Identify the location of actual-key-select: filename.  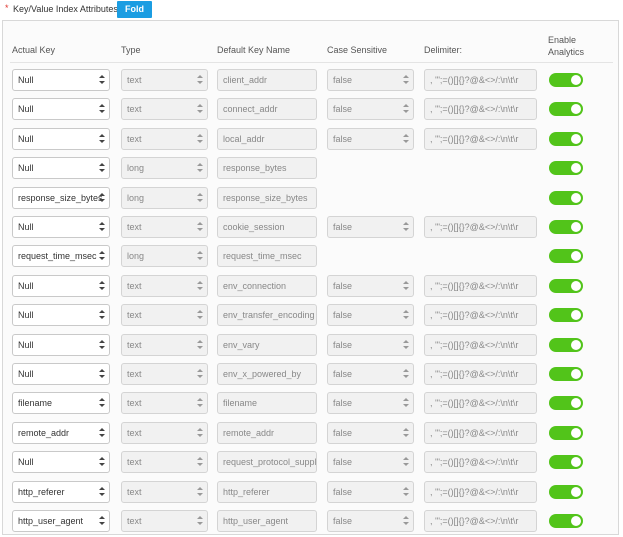
(61, 403).